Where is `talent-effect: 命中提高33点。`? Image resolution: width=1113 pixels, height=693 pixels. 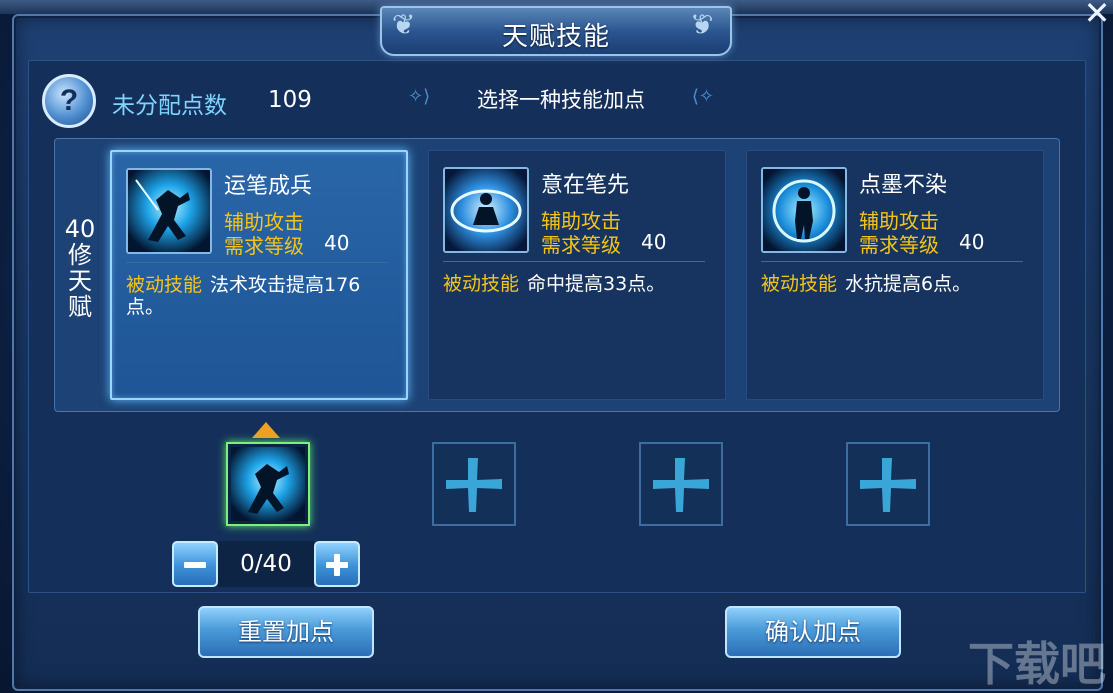 talent-effect: 命中提高33点。 is located at coordinates (596, 284).